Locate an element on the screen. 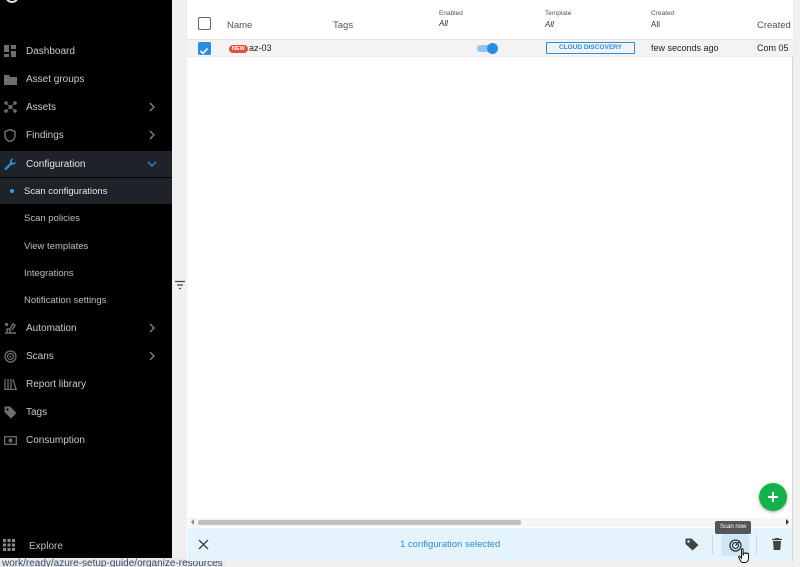 Image resolution: width=800 pixels, height=567 pixels. sidebar-subitem-scan-policies: Scan policies is located at coordinates (86, 218).